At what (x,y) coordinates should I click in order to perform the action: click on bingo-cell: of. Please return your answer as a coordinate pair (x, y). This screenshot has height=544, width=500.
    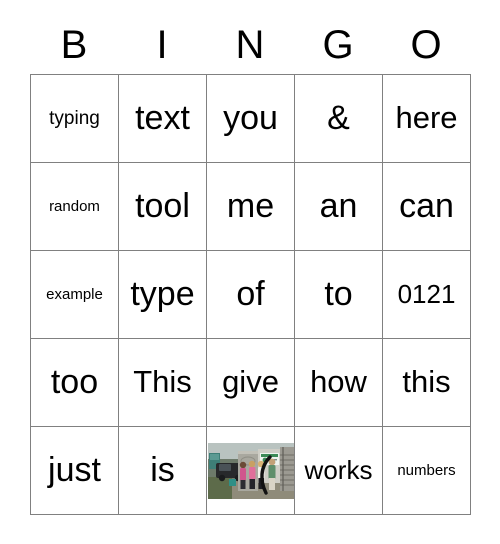
    Looking at the image, I should click on (251, 295).